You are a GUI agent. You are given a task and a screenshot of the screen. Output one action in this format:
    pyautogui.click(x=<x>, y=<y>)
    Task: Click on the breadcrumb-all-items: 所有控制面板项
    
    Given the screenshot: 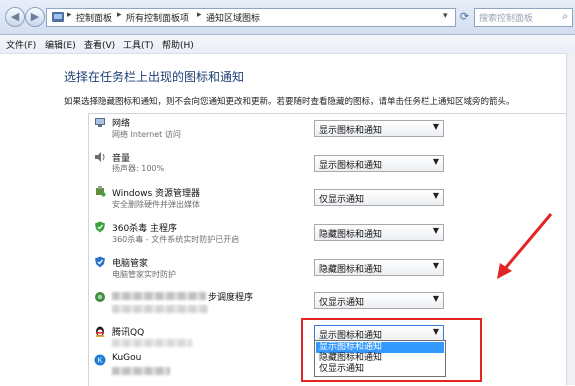 What is the action you would take?
    pyautogui.click(x=157, y=17)
    